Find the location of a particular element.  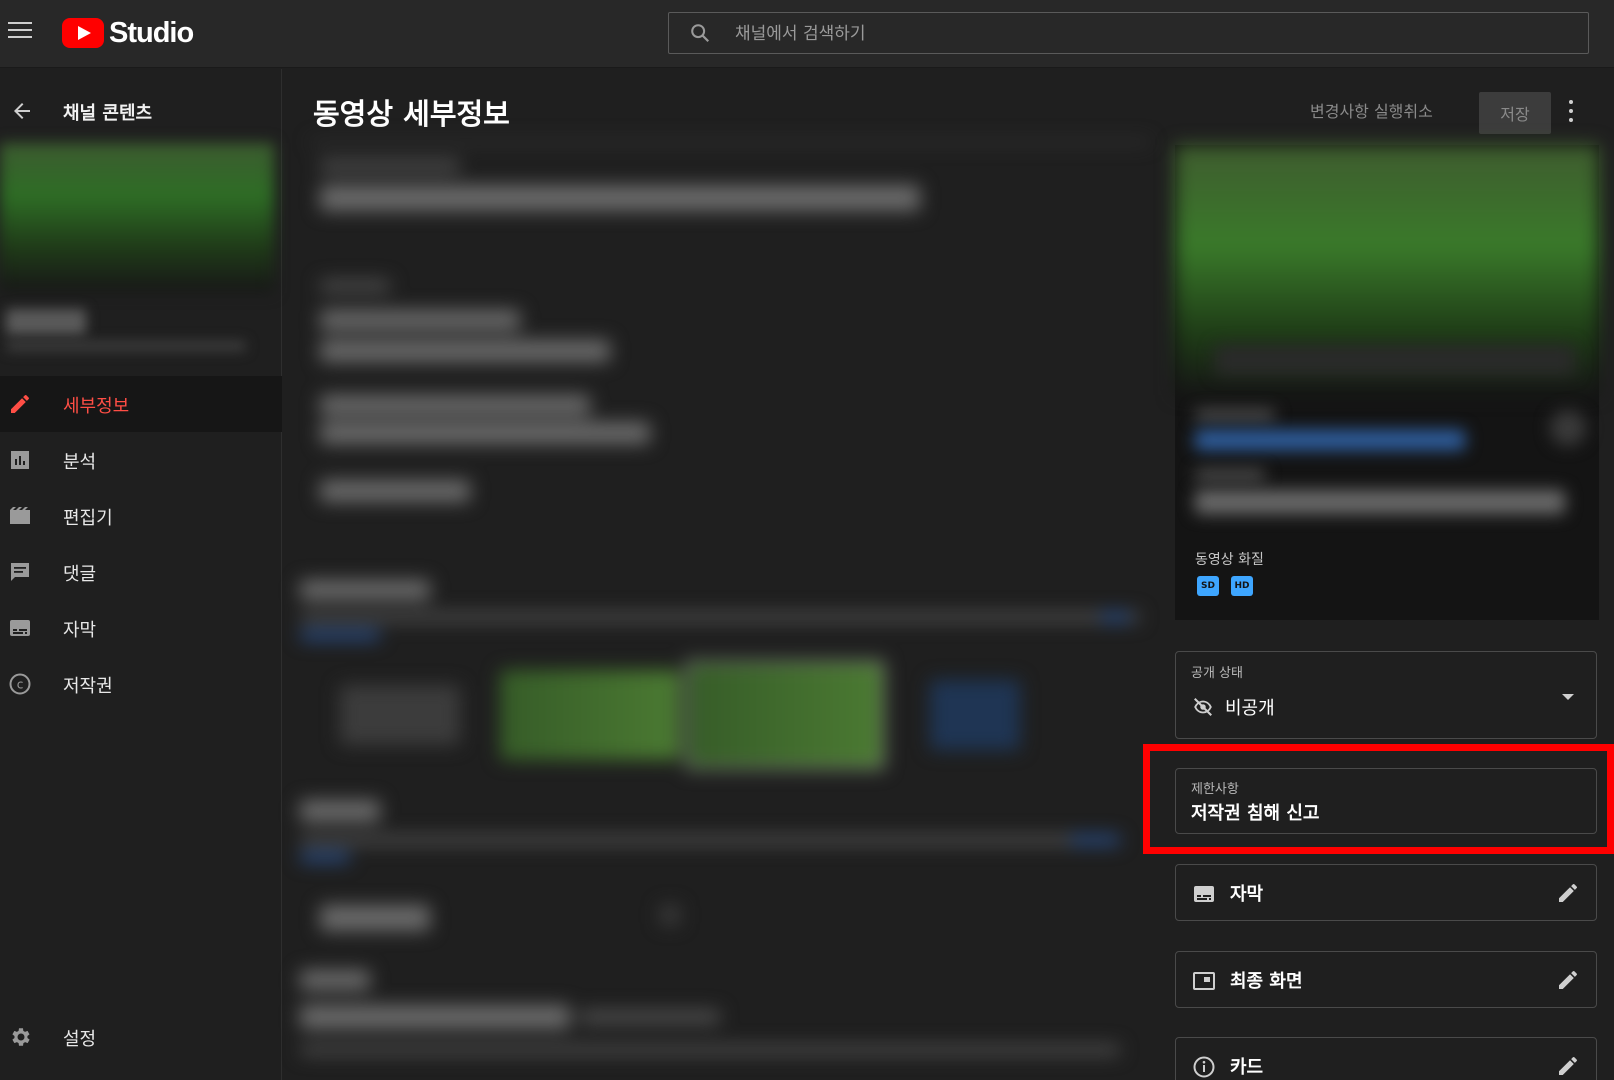

editor-icon is located at coordinates (20, 515).